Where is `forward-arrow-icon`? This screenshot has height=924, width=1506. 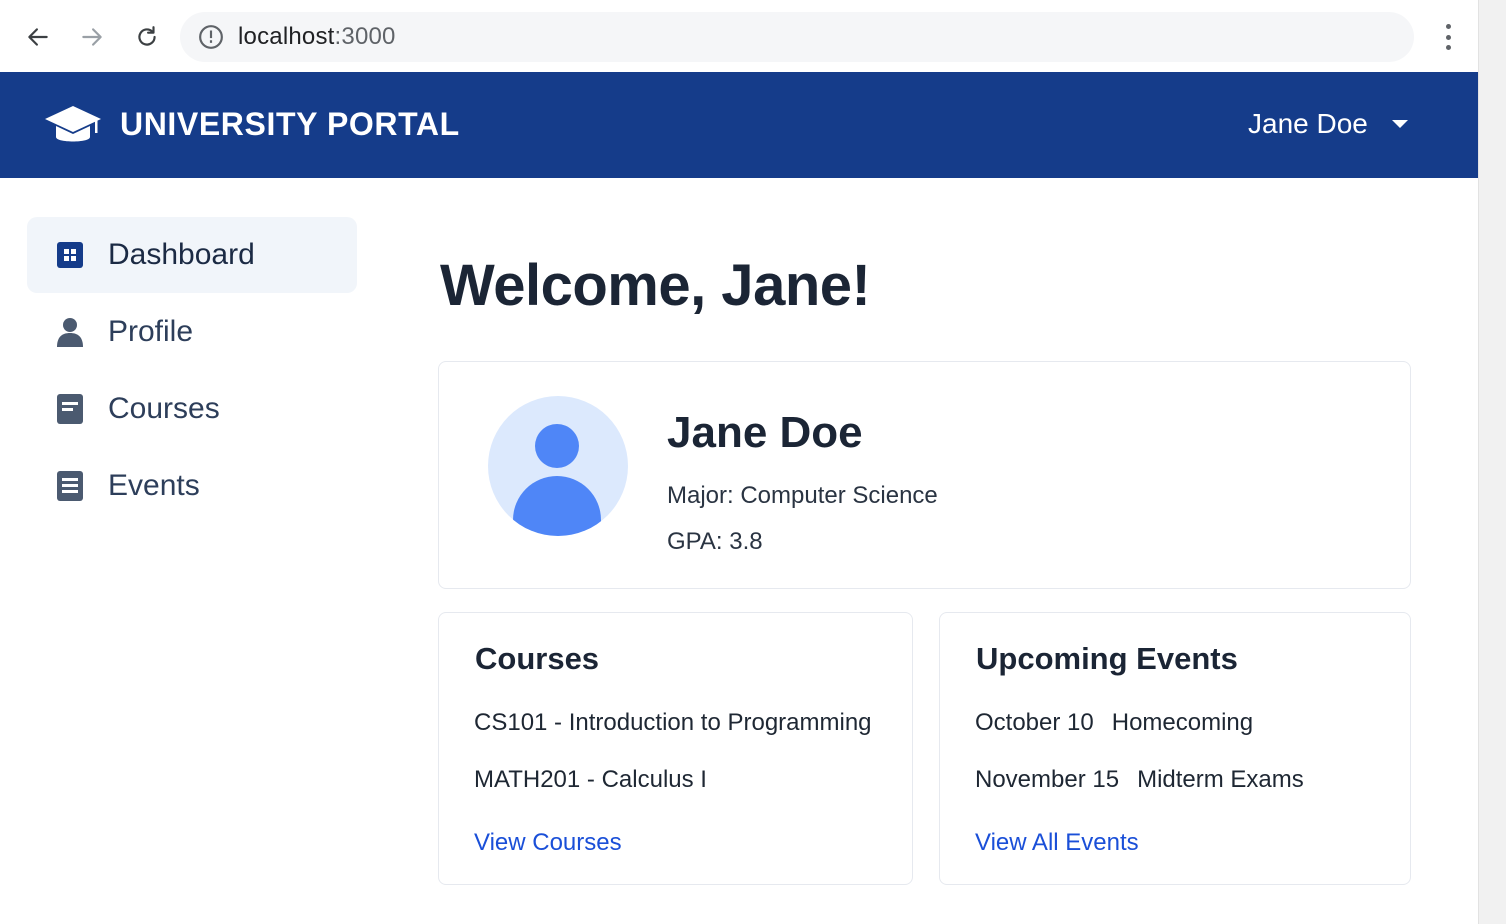 forward-arrow-icon is located at coordinates (92, 37).